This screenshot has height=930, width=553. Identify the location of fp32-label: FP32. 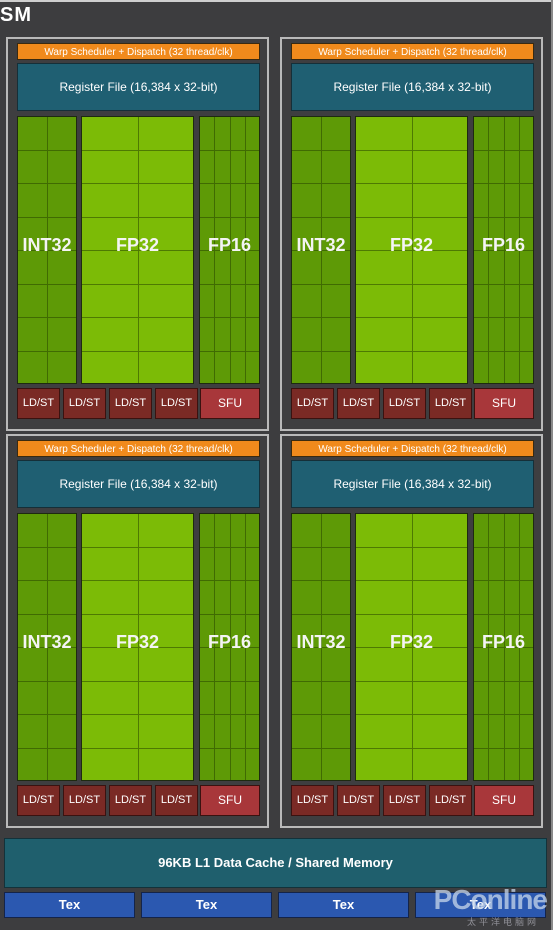
(137, 642).